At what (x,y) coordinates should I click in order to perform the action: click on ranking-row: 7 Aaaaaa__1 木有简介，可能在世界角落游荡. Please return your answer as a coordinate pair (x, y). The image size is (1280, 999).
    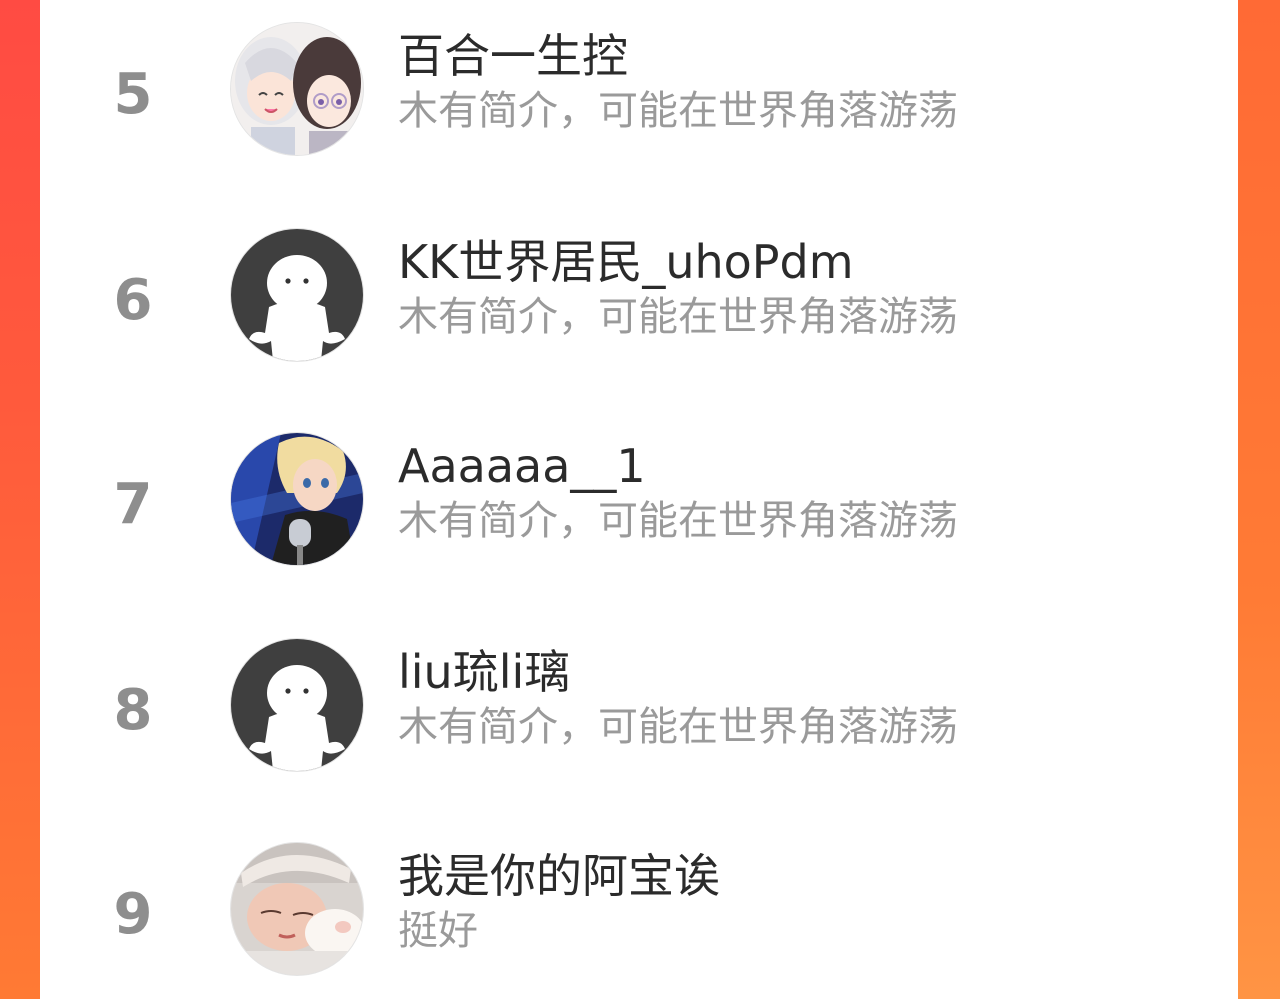
    Looking at the image, I should click on (639, 512).